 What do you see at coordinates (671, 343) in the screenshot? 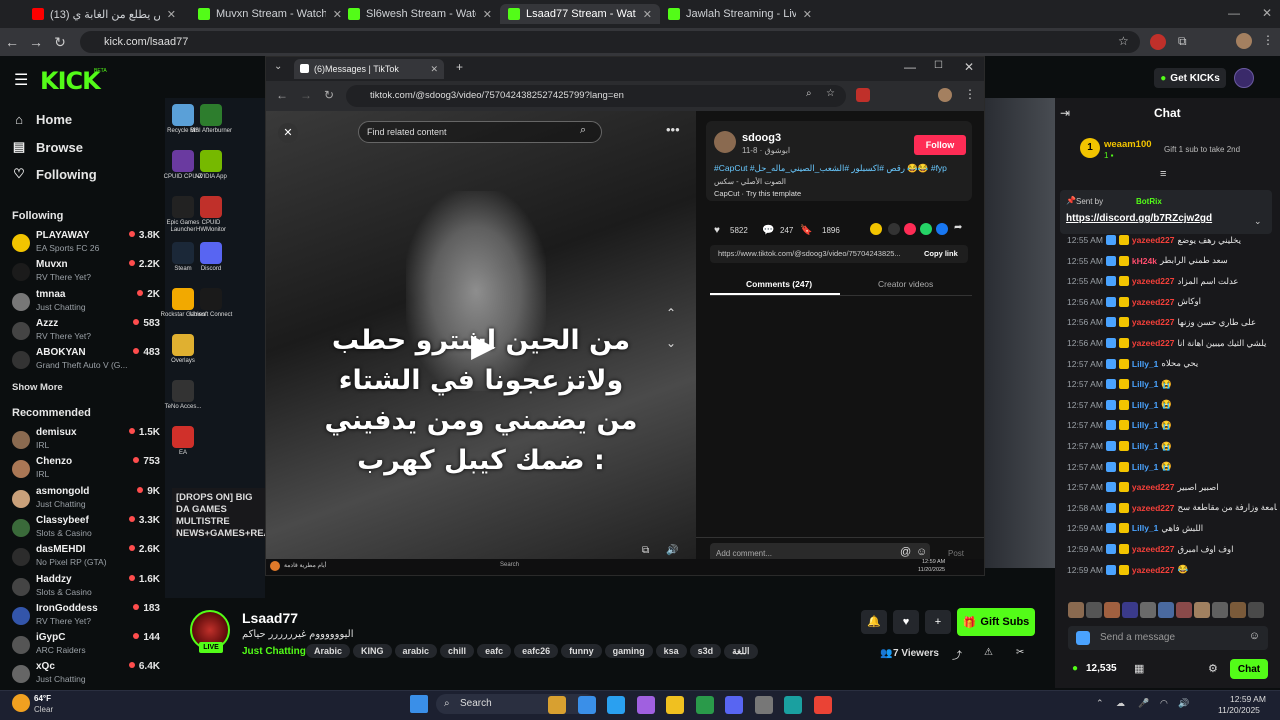
I see `next-video-icon: ⌄` at bounding box center [671, 343].